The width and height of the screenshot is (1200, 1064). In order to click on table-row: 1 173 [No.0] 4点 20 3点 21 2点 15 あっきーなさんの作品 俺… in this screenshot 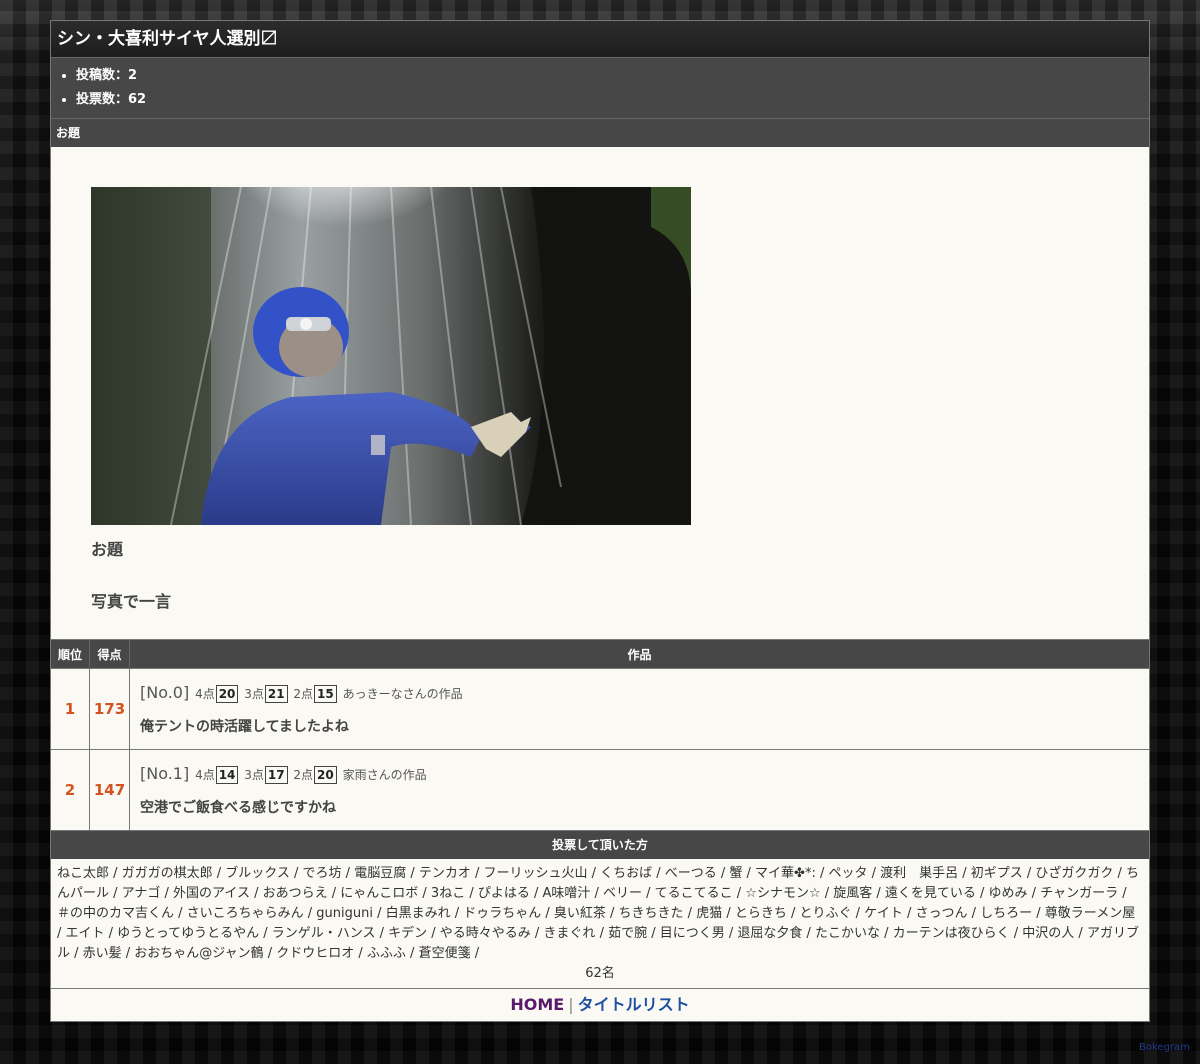, I will do `click(600, 709)`.